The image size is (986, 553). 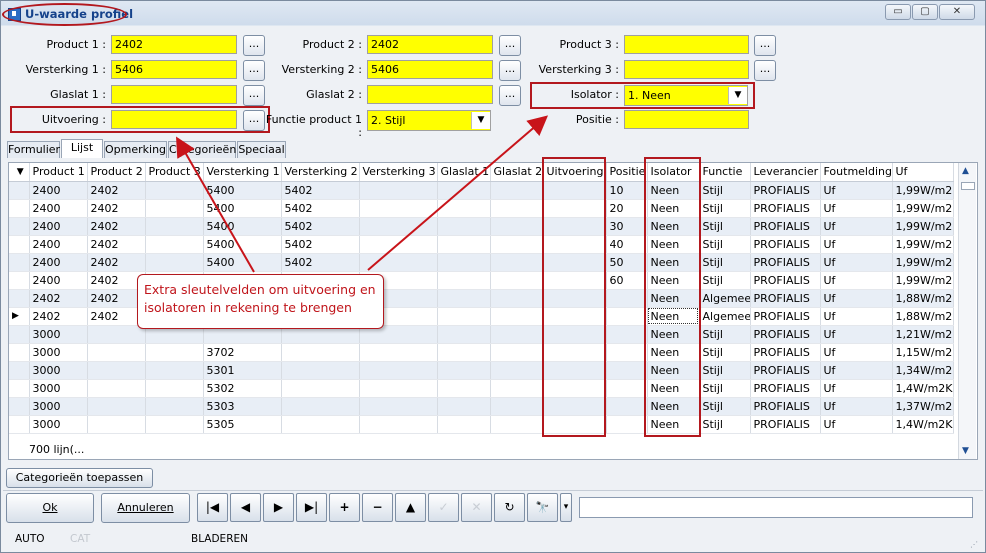 What do you see at coordinates (458, 193) in the screenshot?
I see `arrow-to-isolator` at bounding box center [458, 193].